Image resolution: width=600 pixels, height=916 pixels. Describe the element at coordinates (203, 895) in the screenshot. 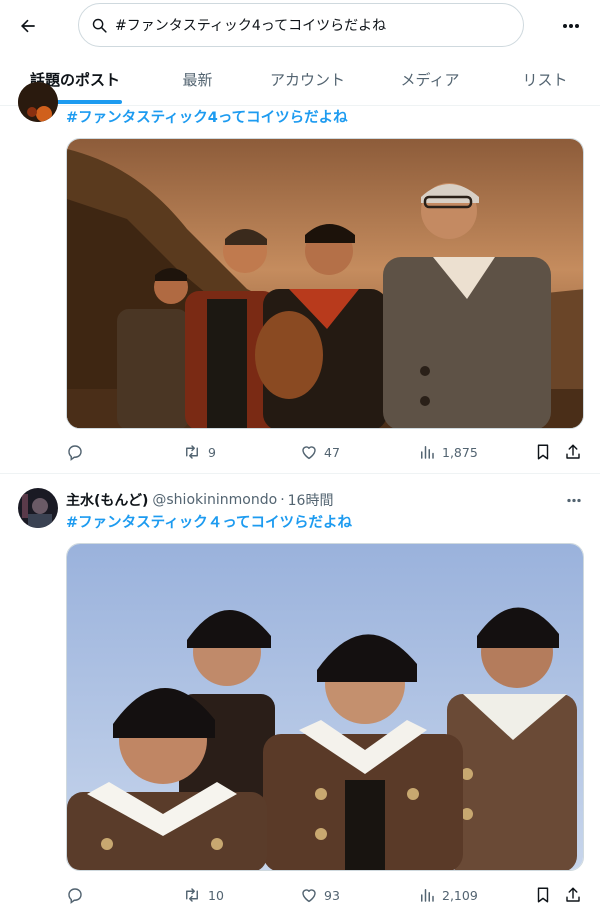

I see `repost-button: 10` at that location.